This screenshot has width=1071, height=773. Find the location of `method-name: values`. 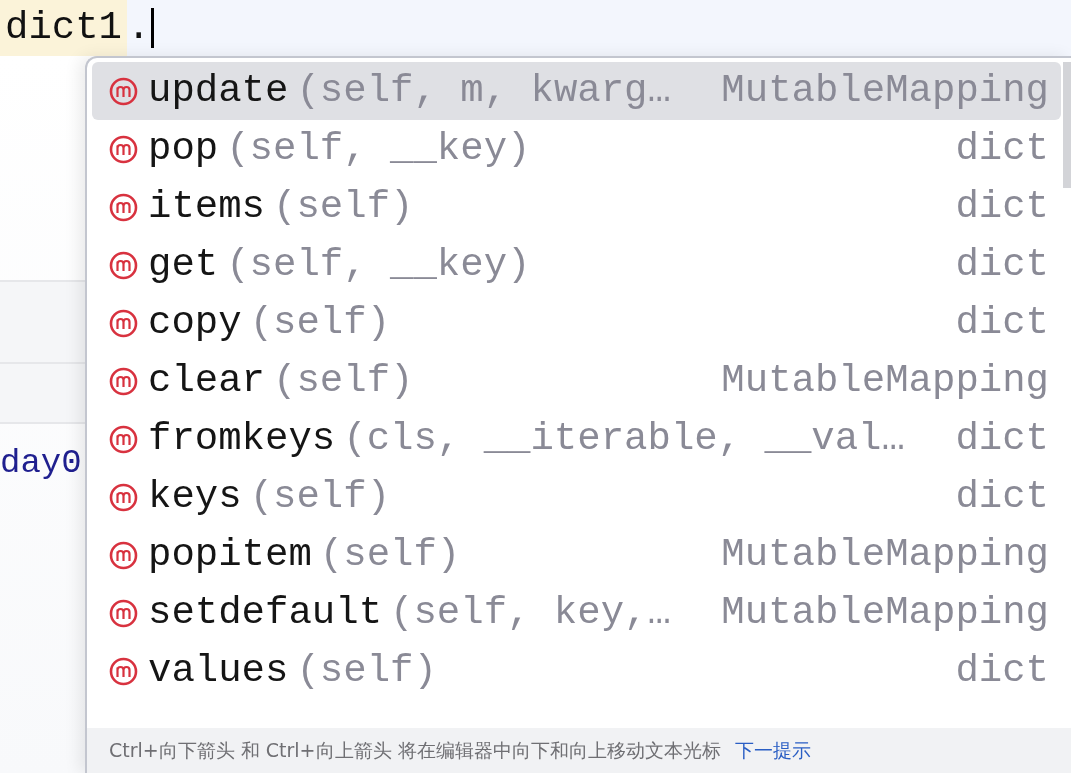

method-name: values is located at coordinates (218, 671).